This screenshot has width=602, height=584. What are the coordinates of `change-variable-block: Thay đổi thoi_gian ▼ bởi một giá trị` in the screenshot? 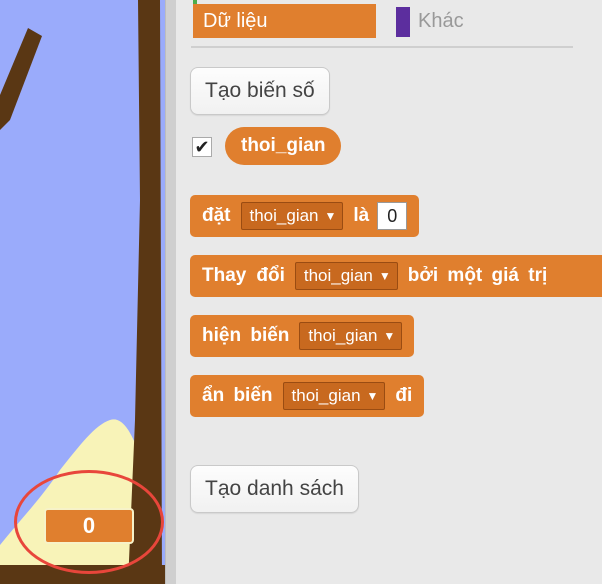 It's located at (396, 276).